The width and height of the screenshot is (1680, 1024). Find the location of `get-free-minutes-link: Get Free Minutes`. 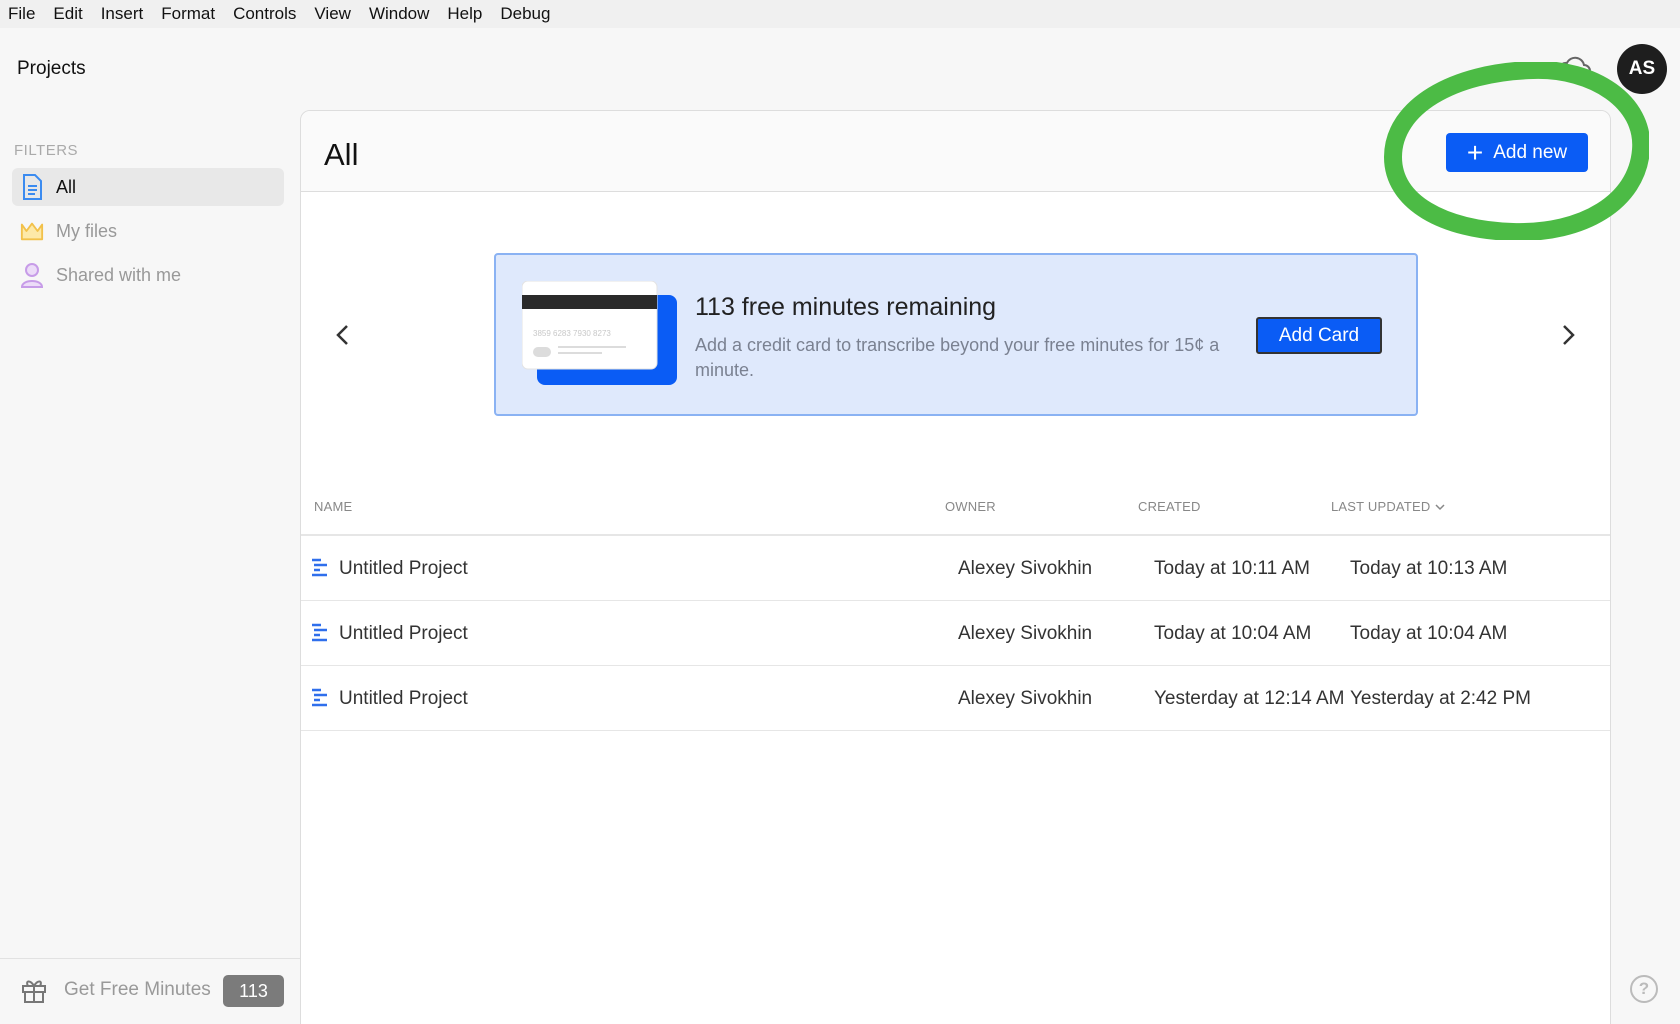

get-free-minutes-link: Get Free Minutes is located at coordinates (115, 990).